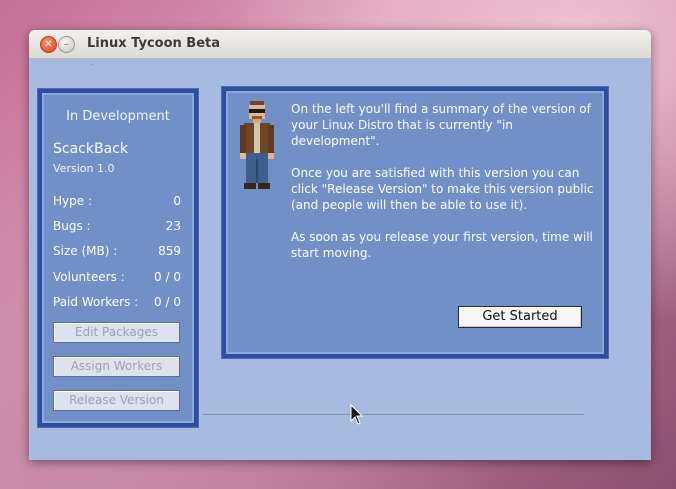 The height and width of the screenshot is (489, 676). Describe the element at coordinates (393, 414) in the screenshot. I see `horizontal-separator` at that location.